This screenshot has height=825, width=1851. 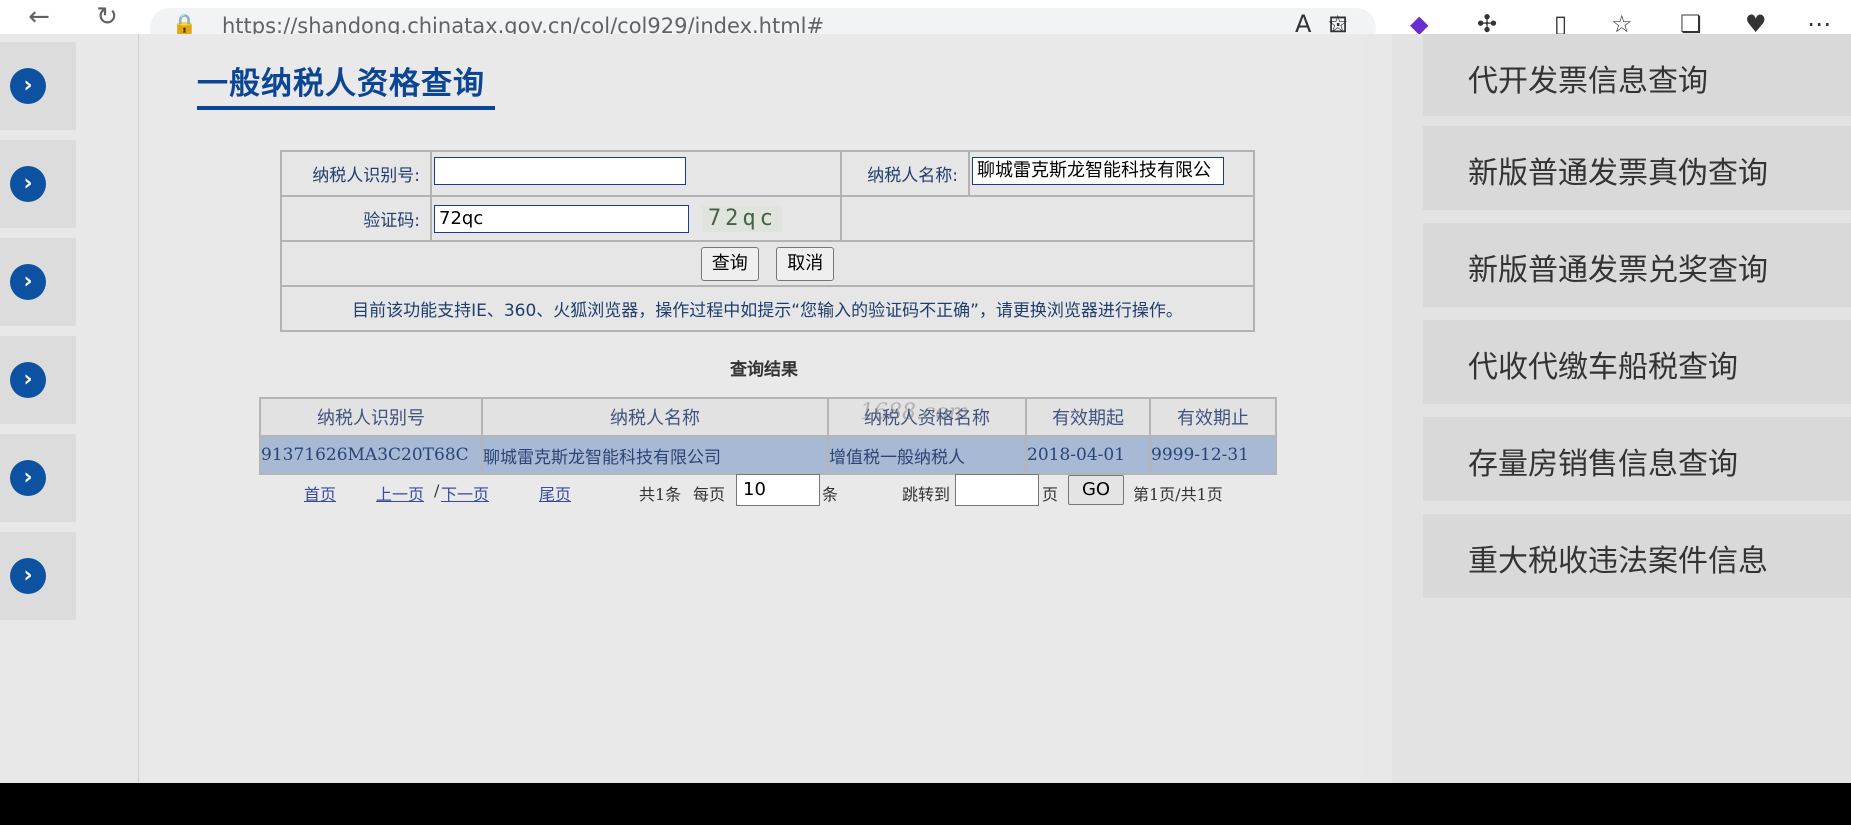 What do you see at coordinates (1618, 561) in the screenshot?
I see `right-nav-label: 重大税收违法案件信息` at bounding box center [1618, 561].